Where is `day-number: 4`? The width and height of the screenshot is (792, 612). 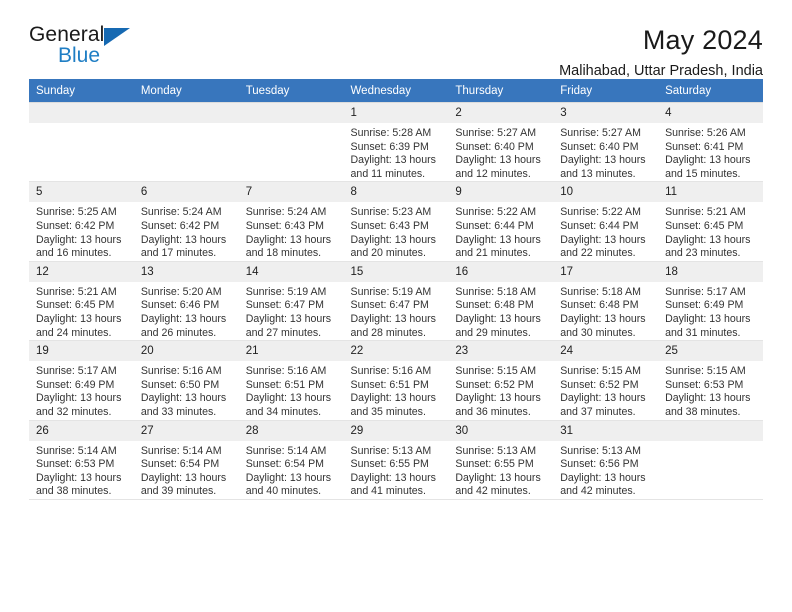 day-number: 4 is located at coordinates (710, 113).